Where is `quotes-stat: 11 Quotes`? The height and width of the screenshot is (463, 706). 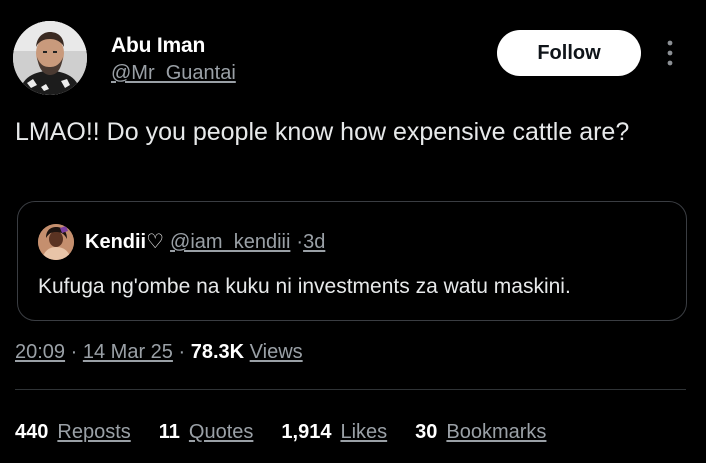 quotes-stat: 11 Quotes is located at coordinates (206, 432).